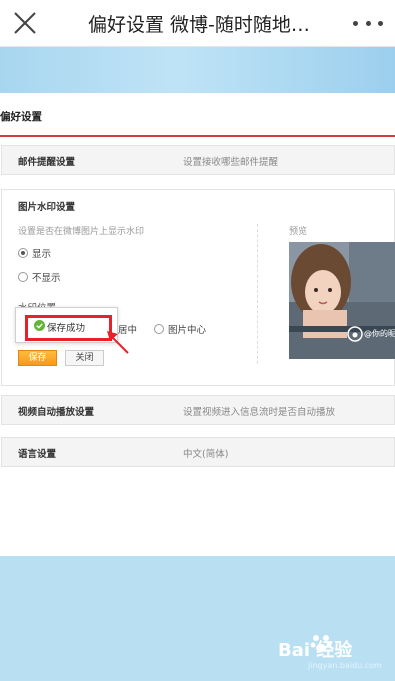  Describe the element at coordinates (47, 207) in the screenshot. I see `watermark-title: 图片水印设置` at that location.